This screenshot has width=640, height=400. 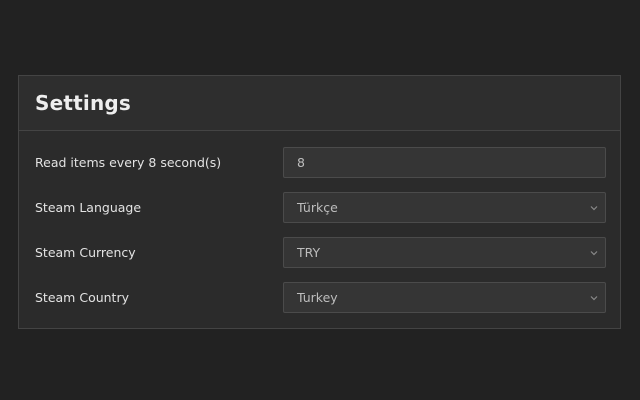 What do you see at coordinates (444, 252) in the screenshot?
I see `currency-select: TRY` at bounding box center [444, 252].